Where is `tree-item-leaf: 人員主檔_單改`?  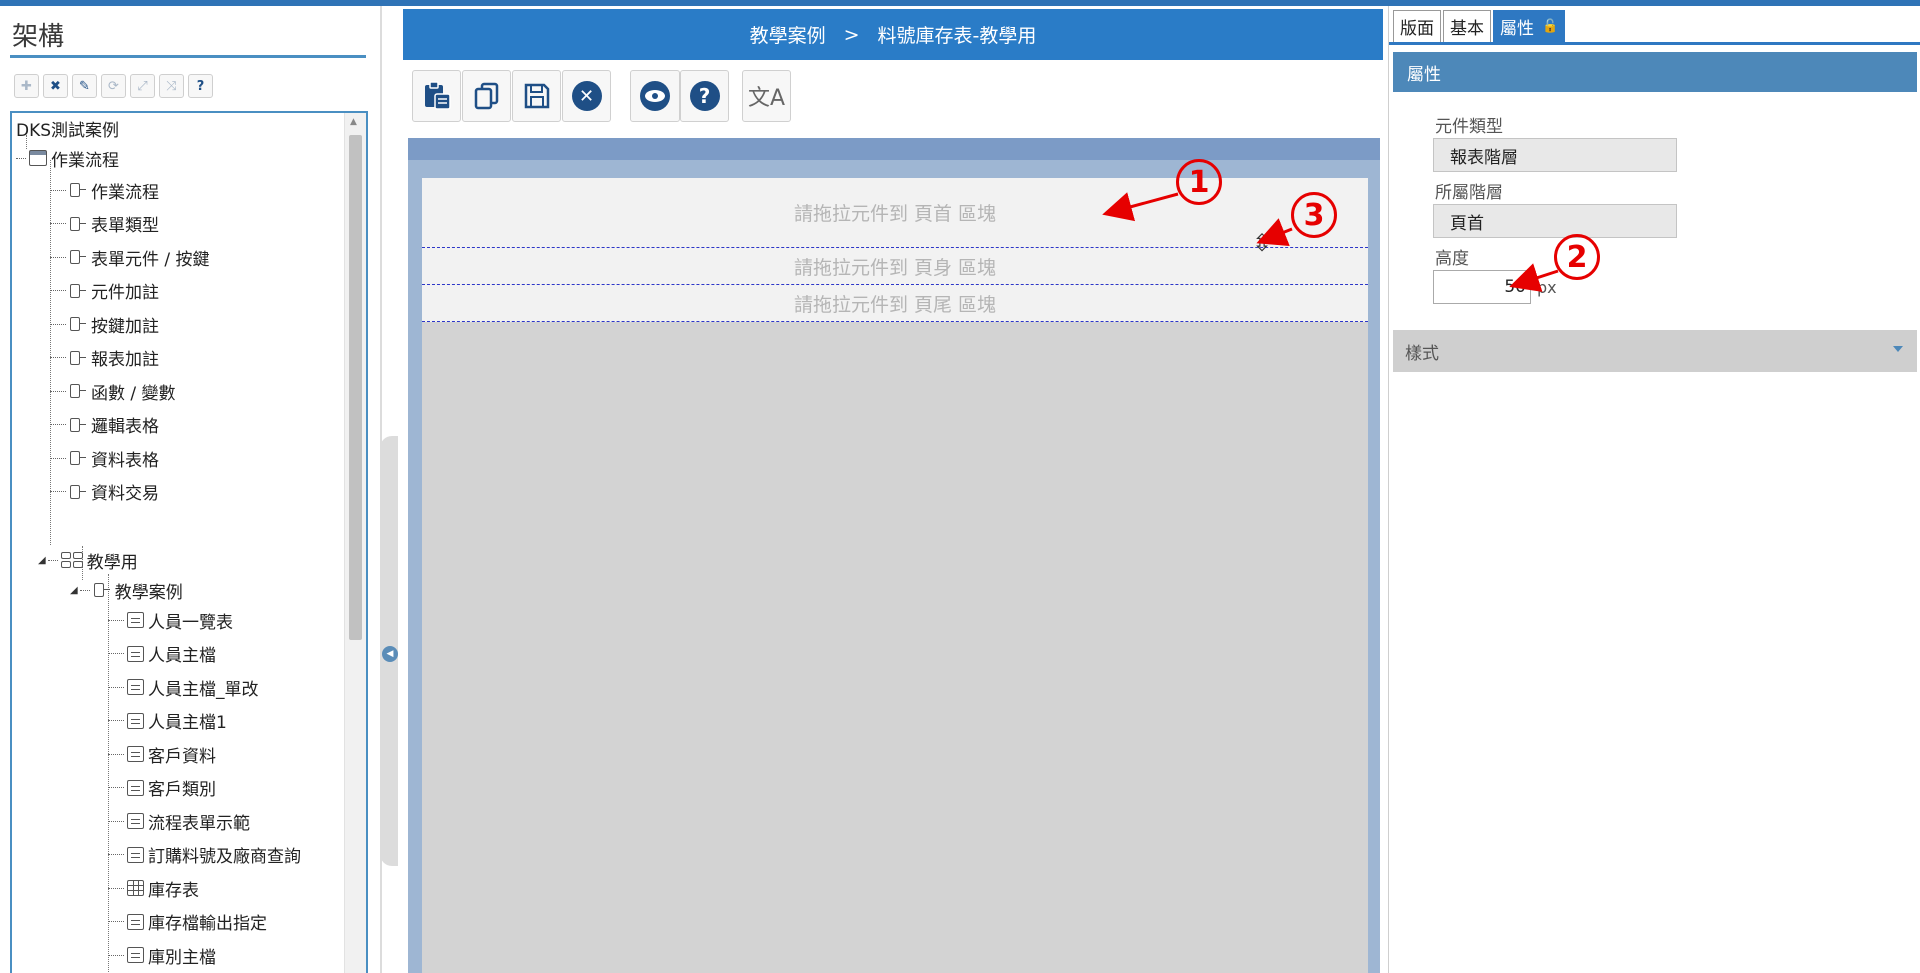 tree-item-leaf: 人員主檔_單改 is located at coordinates (183, 687).